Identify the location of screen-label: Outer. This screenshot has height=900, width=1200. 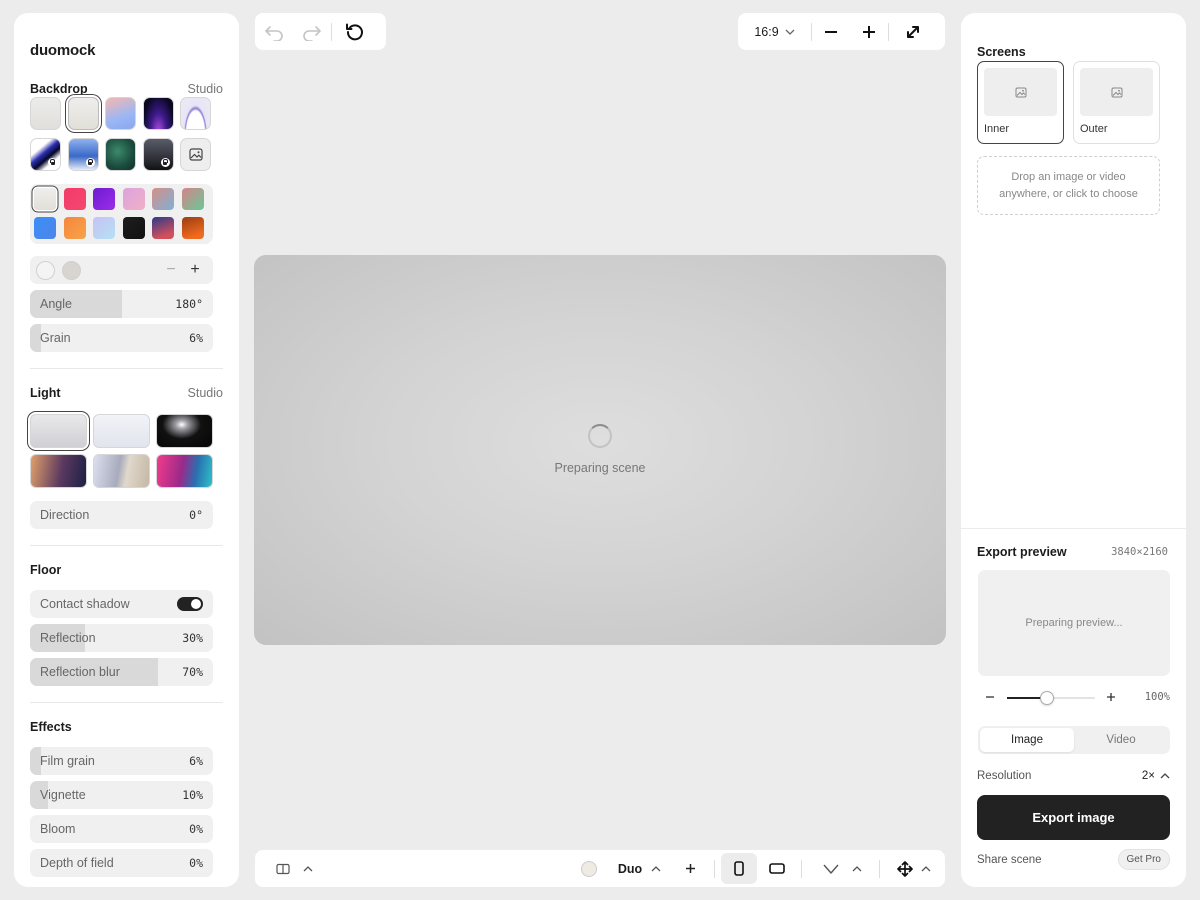
(1094, 129).